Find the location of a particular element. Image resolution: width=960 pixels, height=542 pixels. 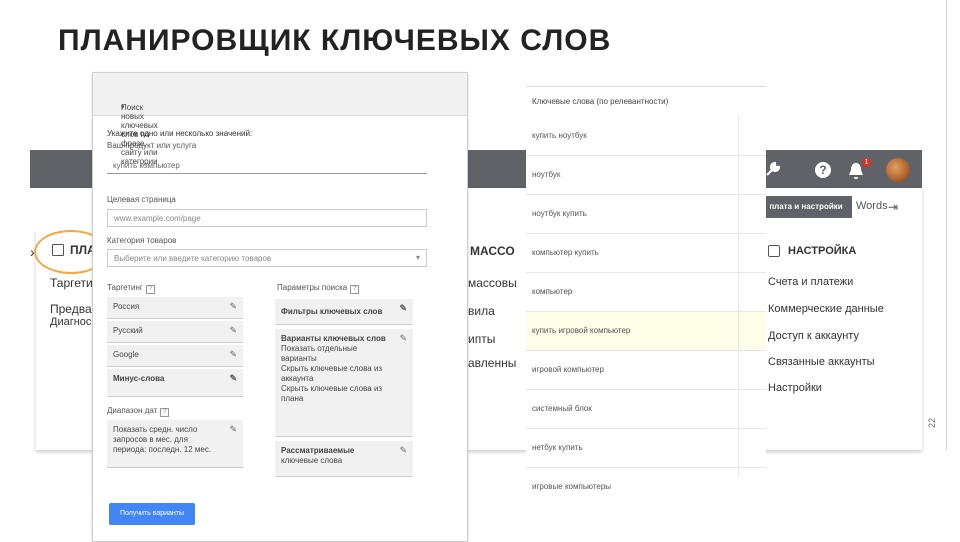

keyword-row: ноутбук купить is located at coordinates (646, 214).